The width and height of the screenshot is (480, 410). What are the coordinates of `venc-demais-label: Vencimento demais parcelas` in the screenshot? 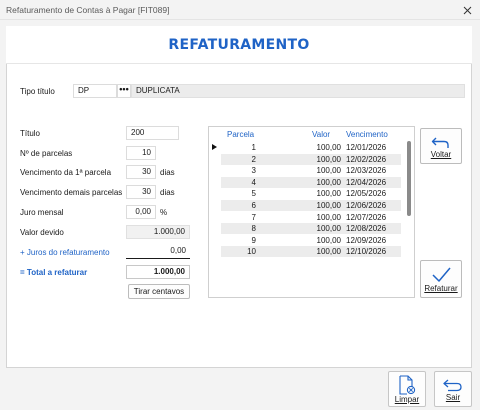 It's located at (71, 192).